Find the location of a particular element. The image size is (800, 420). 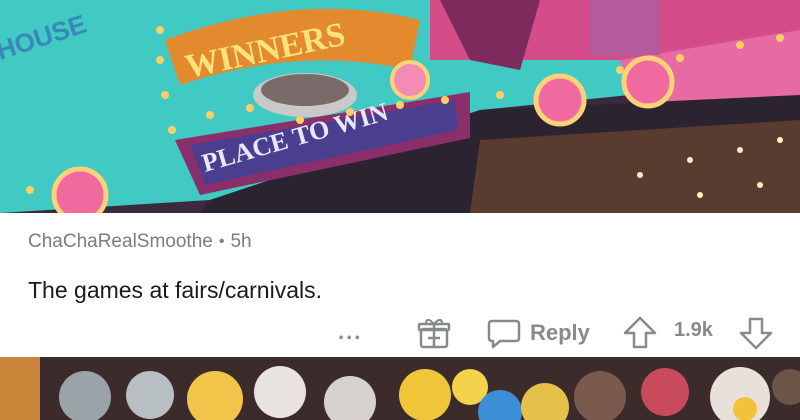

comment-meta: ChaChaRealSmoothe • 5h is located at coordinates (140, 242).